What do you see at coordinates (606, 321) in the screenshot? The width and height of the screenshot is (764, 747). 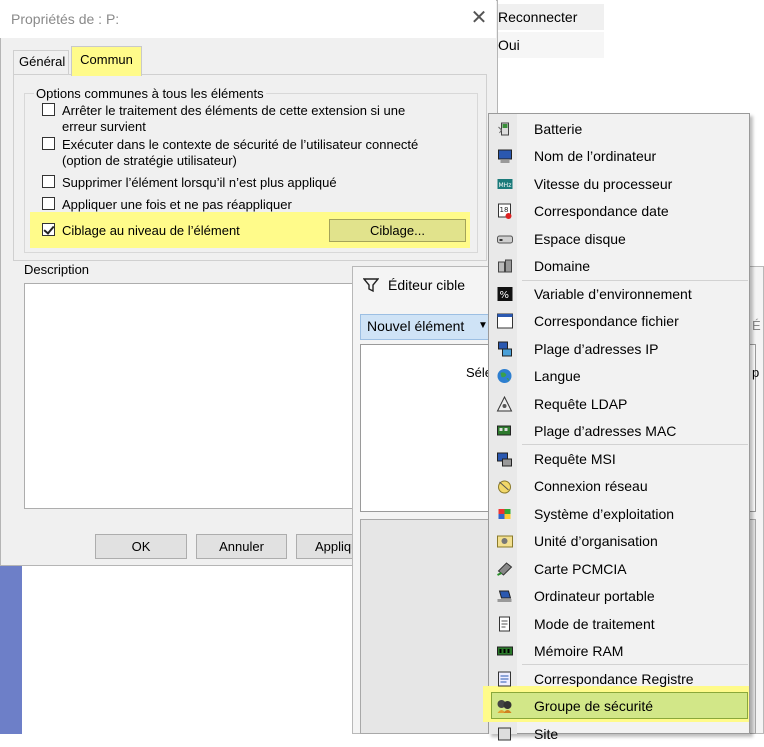 I see `menu-item-label: Correspondance fichier` at bounding box center [606, 321].